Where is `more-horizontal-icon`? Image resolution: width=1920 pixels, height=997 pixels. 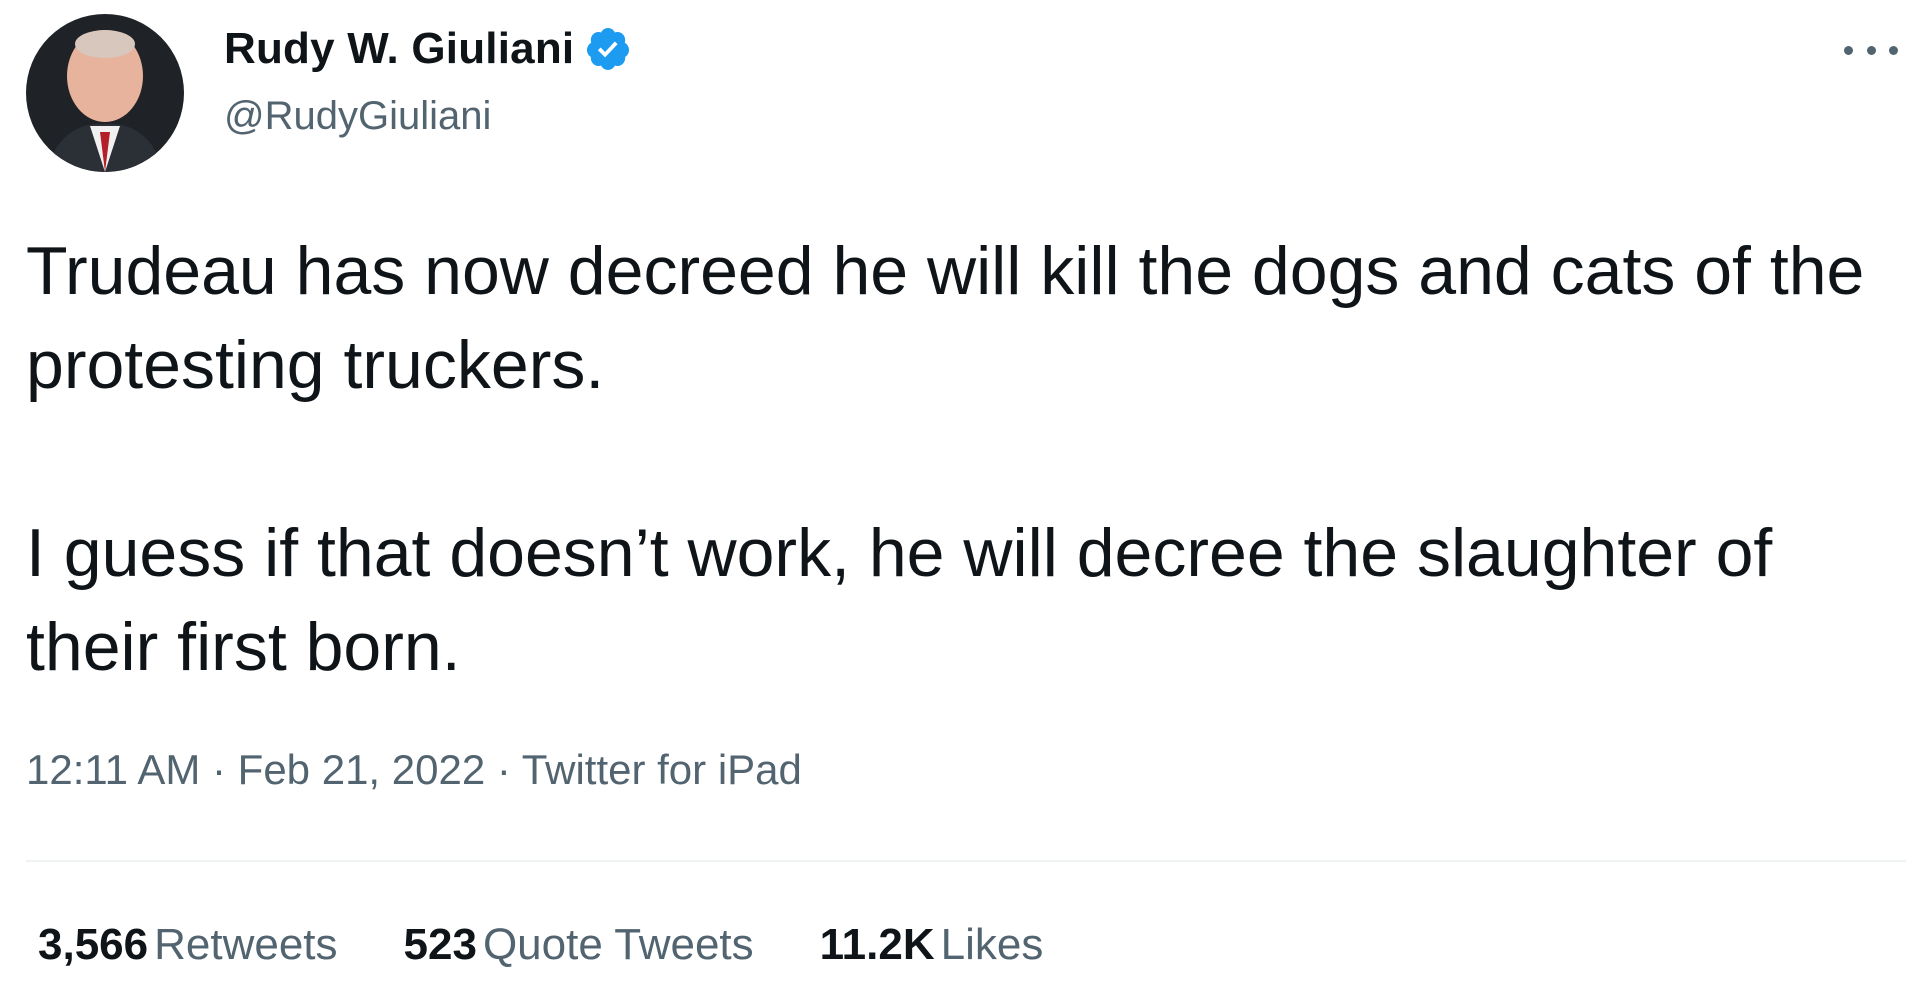
more-horizontal-icon is located at coordinates (1871, 50).